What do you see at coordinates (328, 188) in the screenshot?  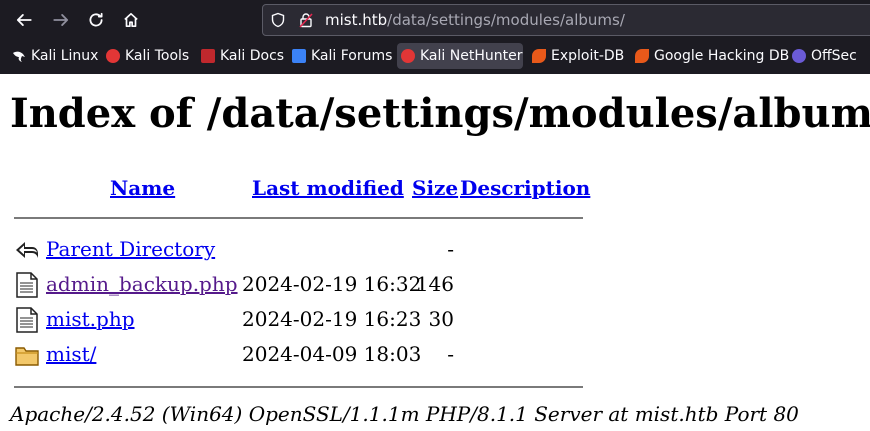 I see `column-header-last-modified: Last modified` at bounding box center [328, 188].